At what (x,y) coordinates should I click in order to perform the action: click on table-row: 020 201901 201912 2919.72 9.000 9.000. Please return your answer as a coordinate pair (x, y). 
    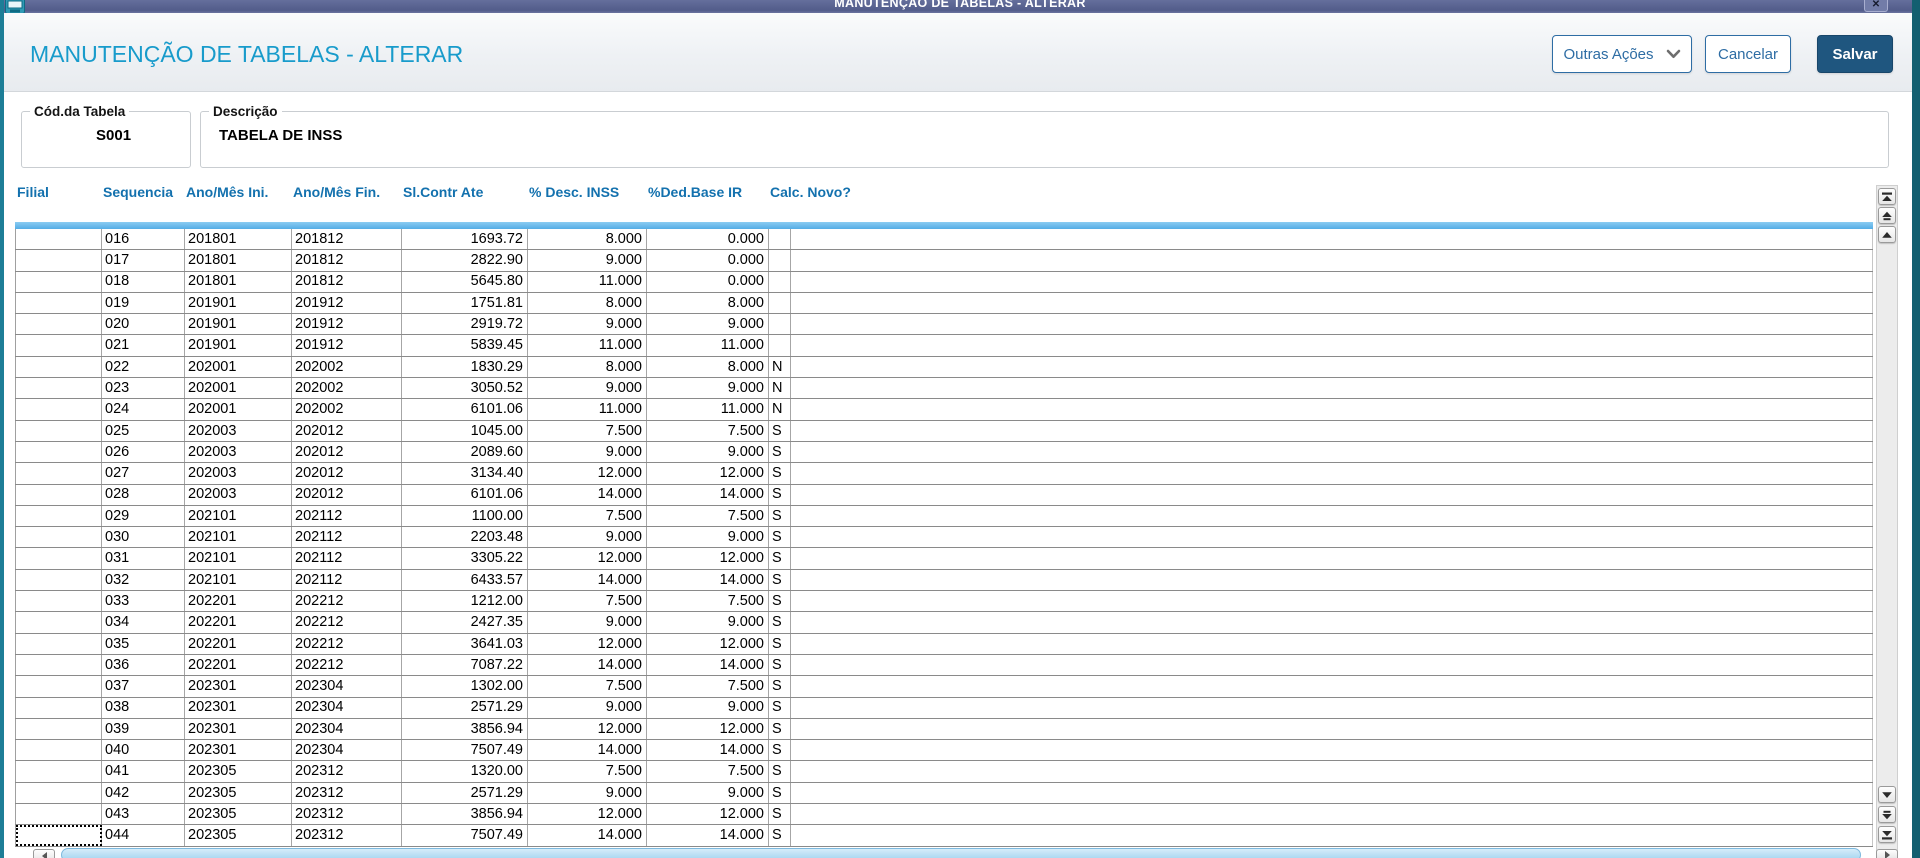
    Looking at the image, I should click on (944, 324).